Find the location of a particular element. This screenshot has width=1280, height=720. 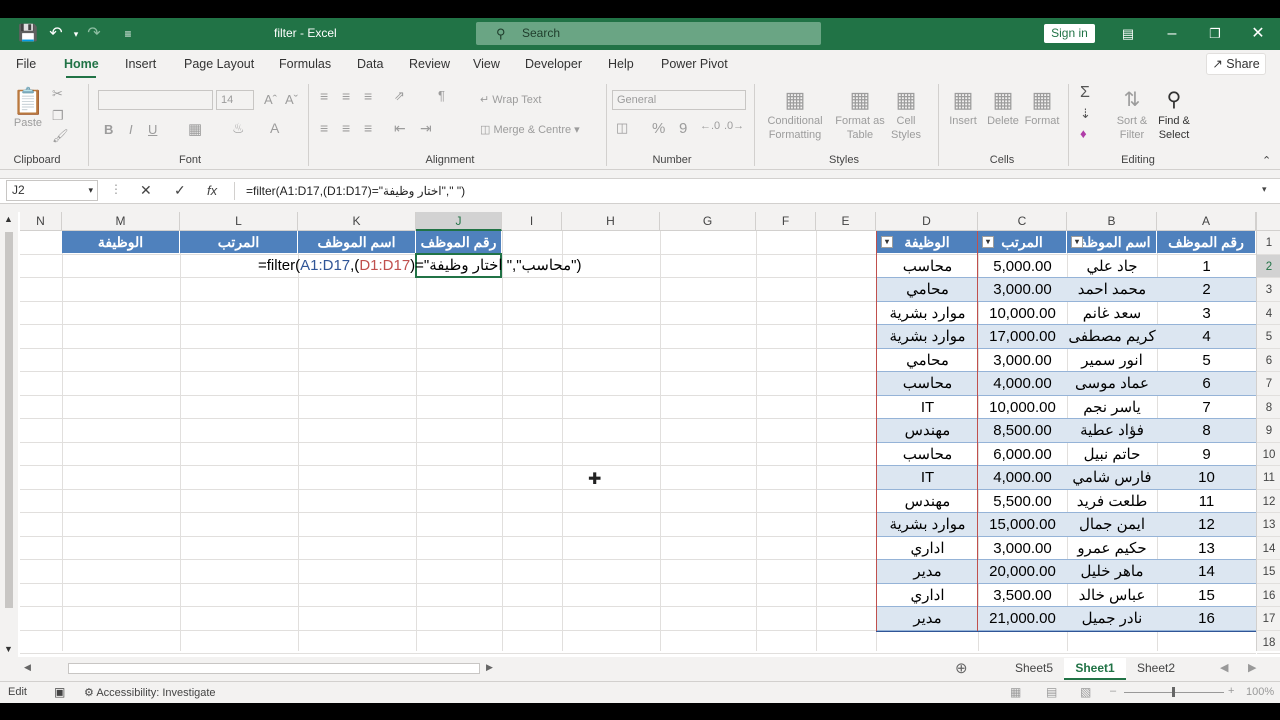

column-header-g: G is located at coordinates (708, 221).